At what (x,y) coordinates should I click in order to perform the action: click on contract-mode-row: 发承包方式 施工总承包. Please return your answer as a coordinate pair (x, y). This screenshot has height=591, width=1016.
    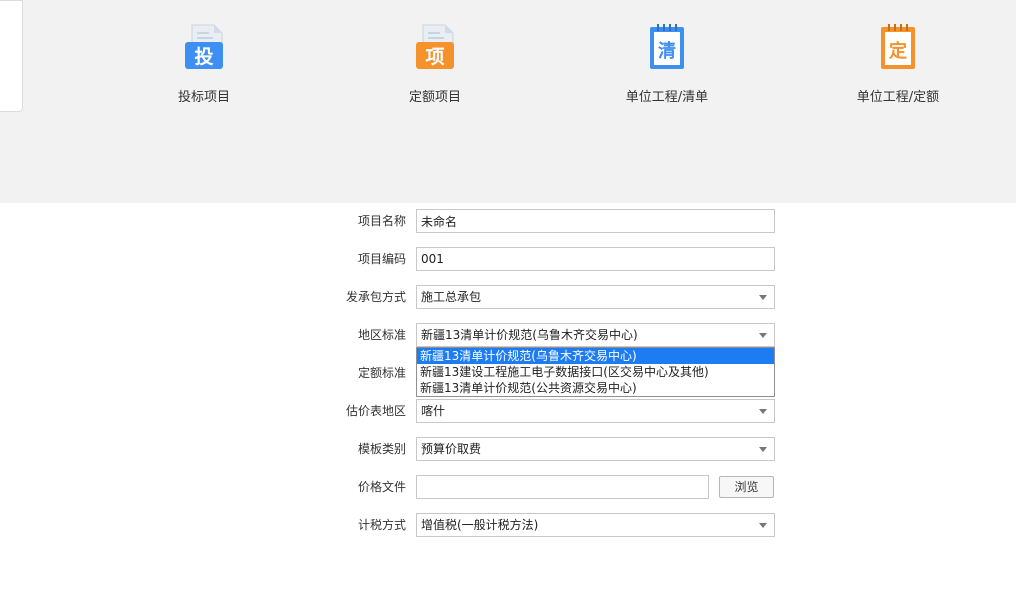
    Looking at the image, I should click on (508, 297).